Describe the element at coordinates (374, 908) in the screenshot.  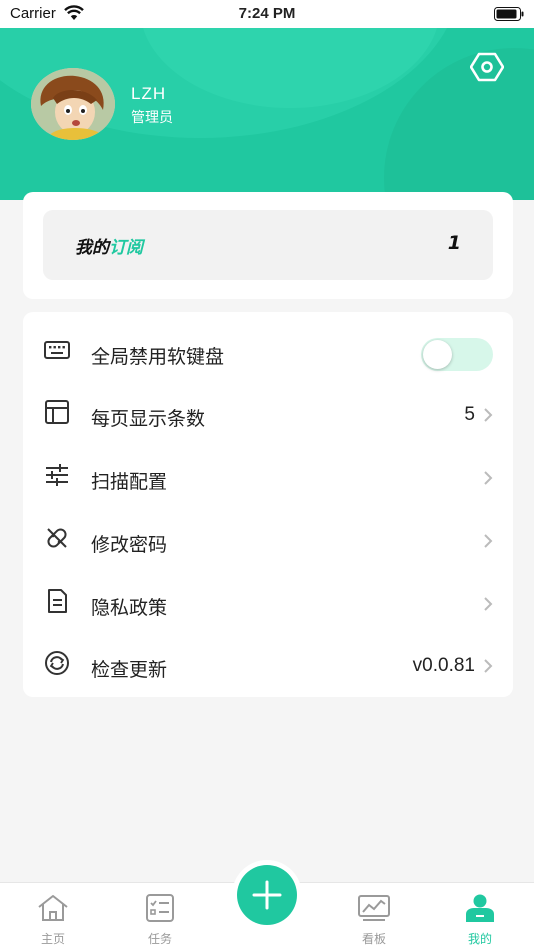
I see `dashboard-icon` at that location.